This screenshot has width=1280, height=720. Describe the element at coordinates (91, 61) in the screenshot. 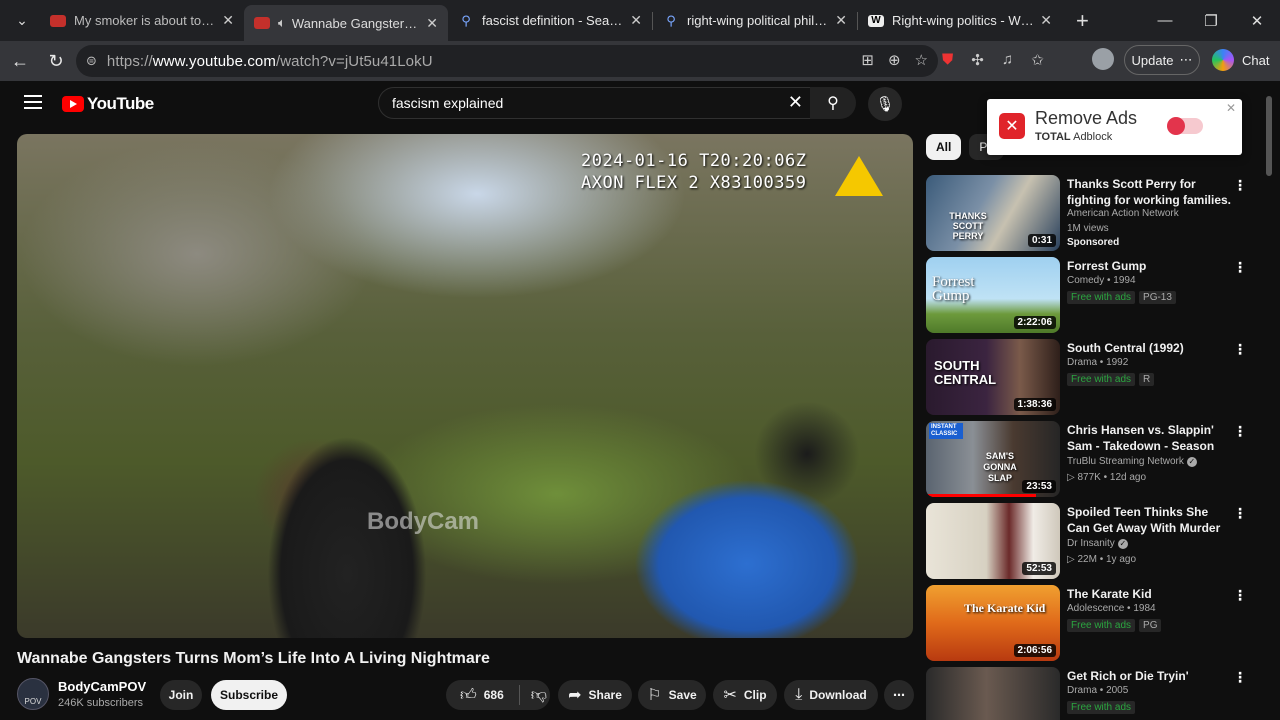

I see `site-info-icon: ⊜` at that location.